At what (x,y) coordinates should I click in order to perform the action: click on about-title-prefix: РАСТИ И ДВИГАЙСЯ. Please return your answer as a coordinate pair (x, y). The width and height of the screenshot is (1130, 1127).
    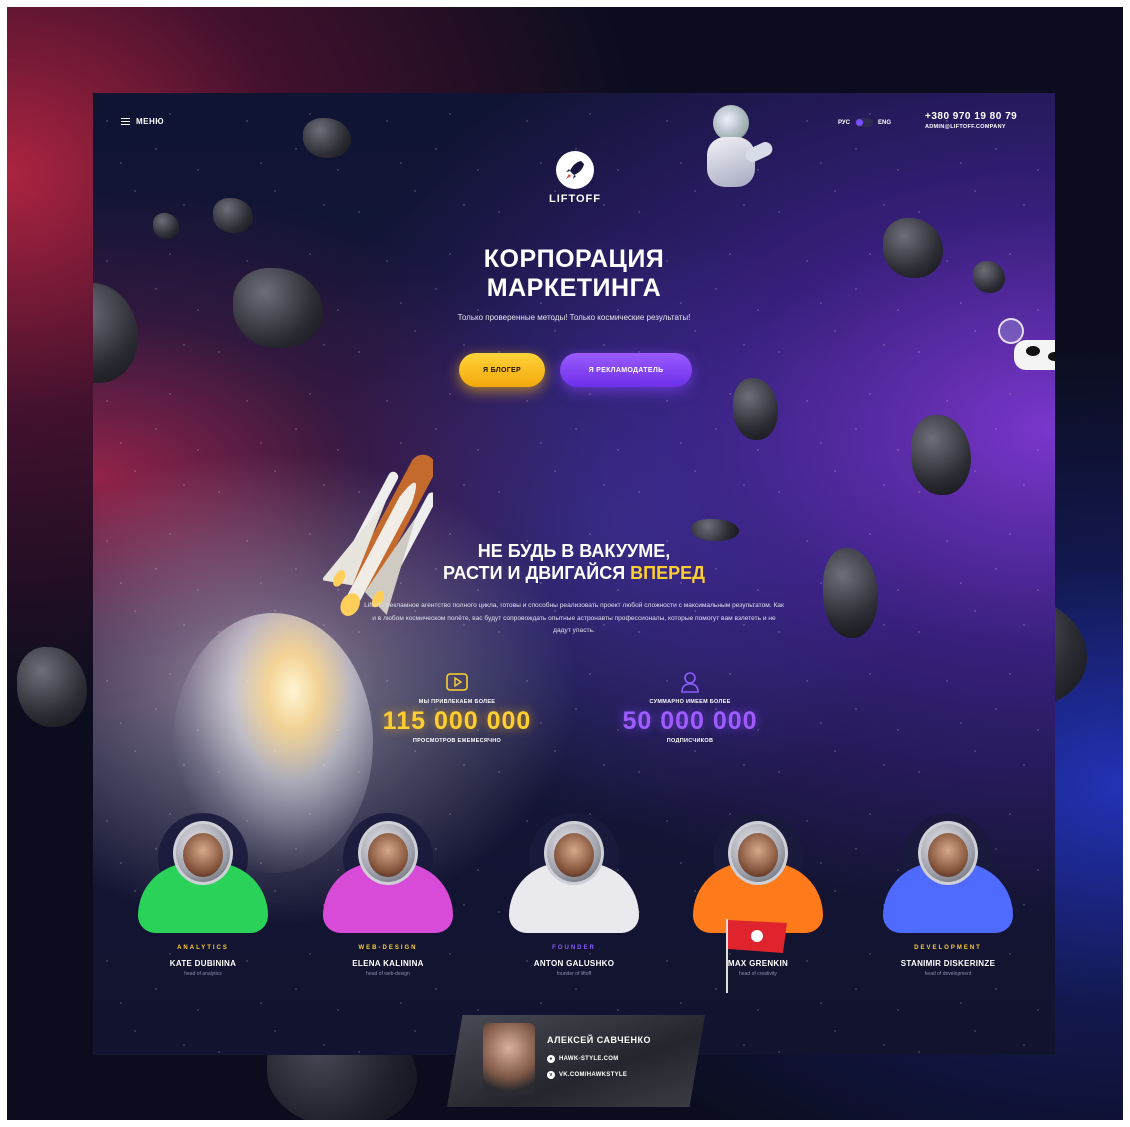
    Looking at the image, I should click on (537, 573).